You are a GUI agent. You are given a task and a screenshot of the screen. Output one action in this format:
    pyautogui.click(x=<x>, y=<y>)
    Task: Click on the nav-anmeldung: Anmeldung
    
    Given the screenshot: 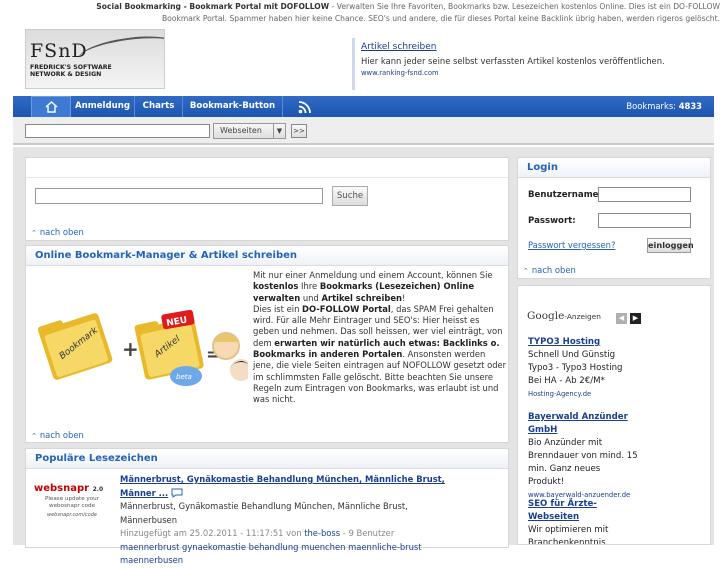 What is the action you would take?
    pyautogui.click(x=103, y=106)
    